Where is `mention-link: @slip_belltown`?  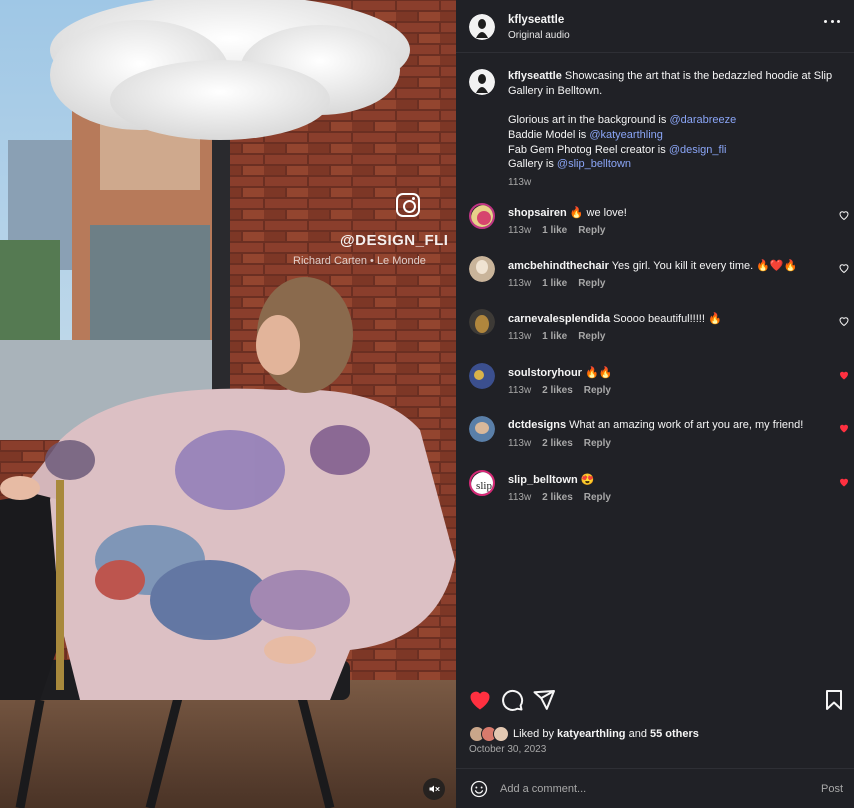
mention-link: @slip_belltown is located at coordinates (594, 164).